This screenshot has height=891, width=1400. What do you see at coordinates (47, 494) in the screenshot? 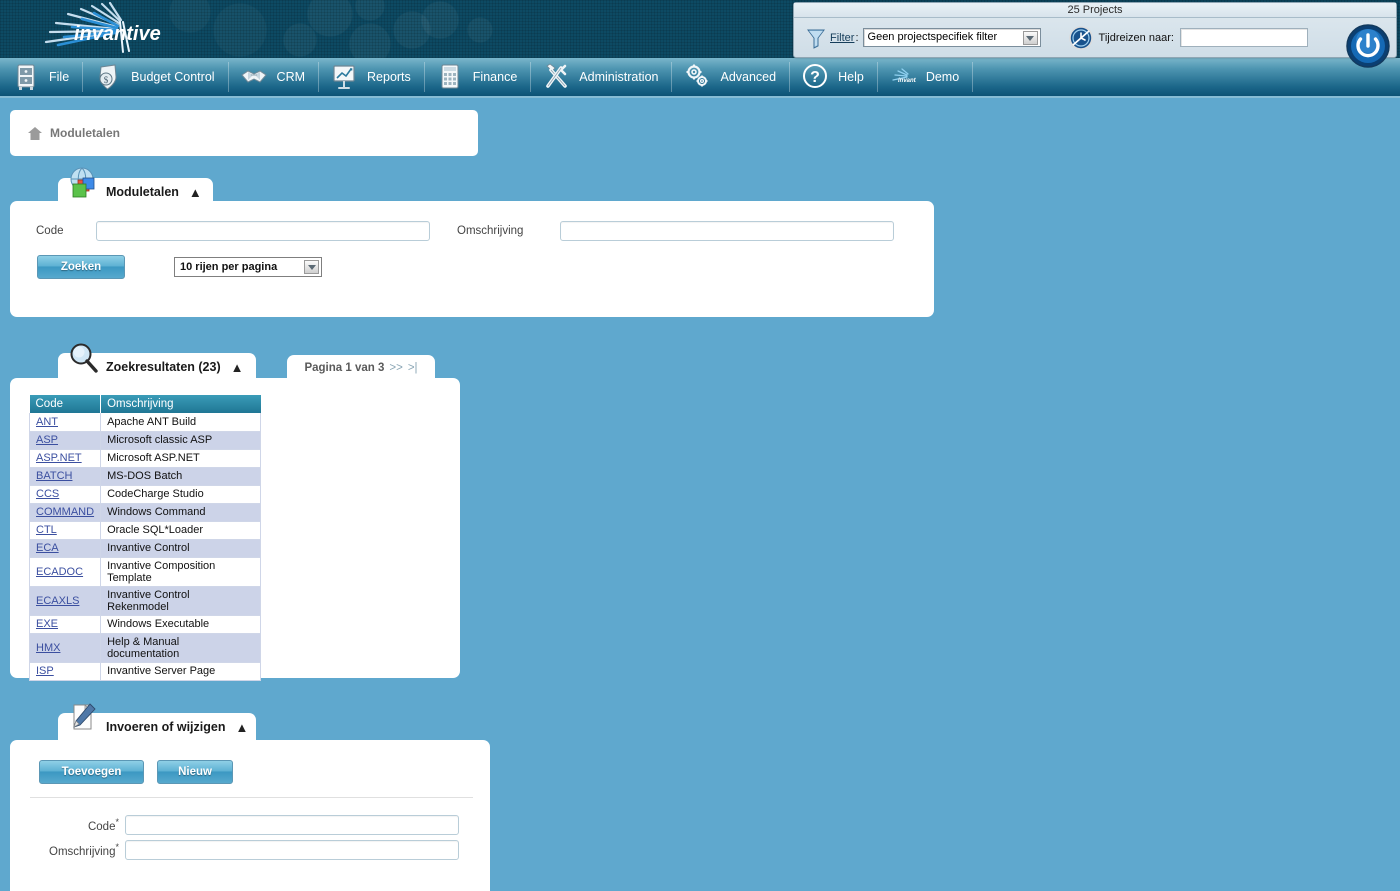
I see `row-code-link: CCS` at bounding box center [47, 494].